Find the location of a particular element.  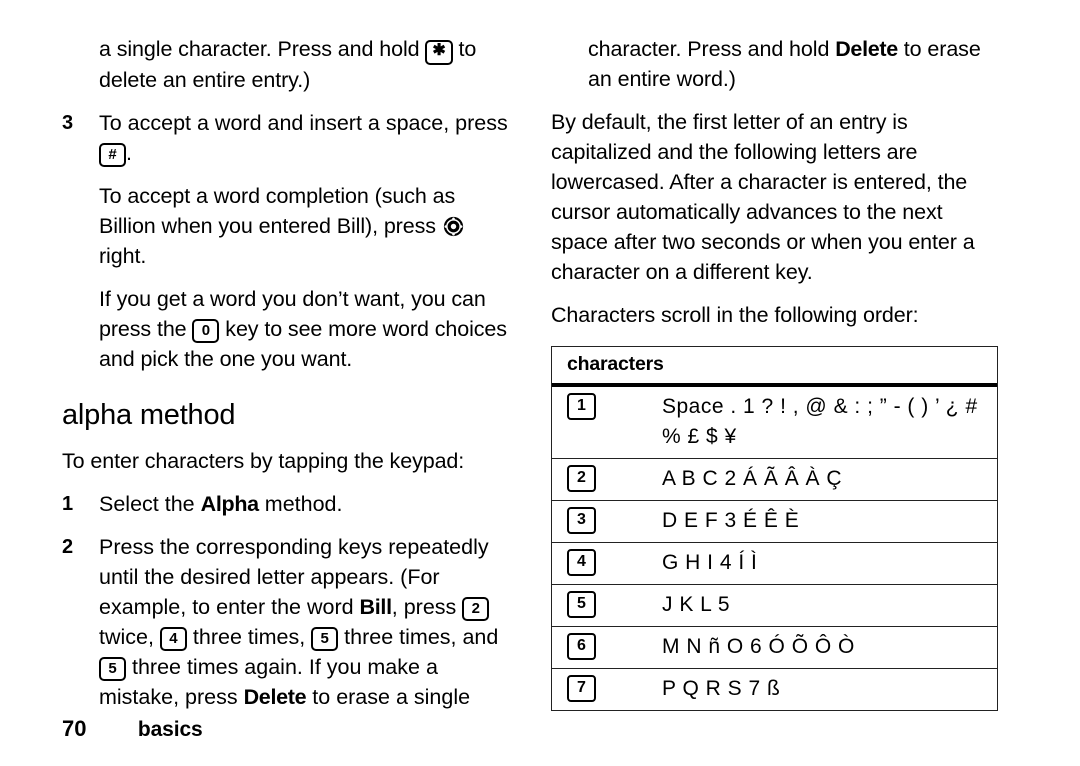

numbered-step: 1 Select the Alpha method. is located at coordinates (288, 504).